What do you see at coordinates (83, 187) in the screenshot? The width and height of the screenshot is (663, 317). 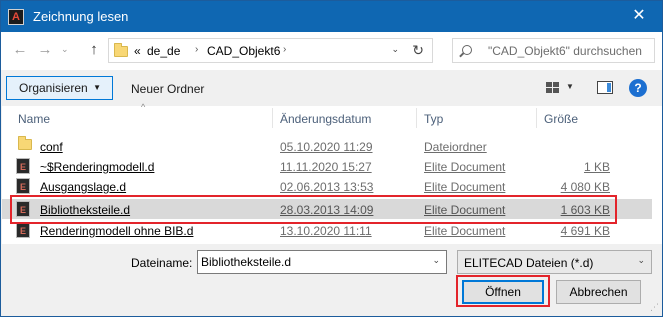 I see `file-name: Ausgangslage.d` at bounding box center [83, 187].